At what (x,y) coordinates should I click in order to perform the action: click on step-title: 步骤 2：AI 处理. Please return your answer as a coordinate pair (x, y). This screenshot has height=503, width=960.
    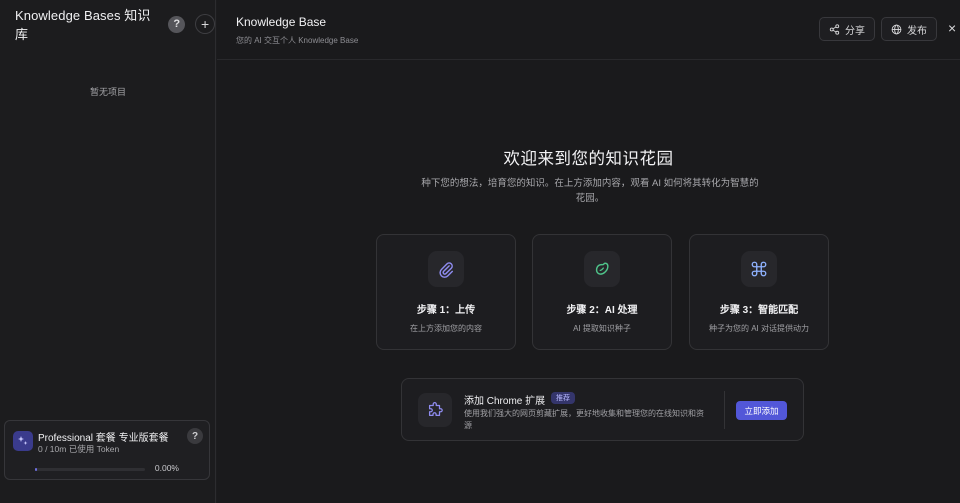
    Looking at the image, I should click on (602, 310).